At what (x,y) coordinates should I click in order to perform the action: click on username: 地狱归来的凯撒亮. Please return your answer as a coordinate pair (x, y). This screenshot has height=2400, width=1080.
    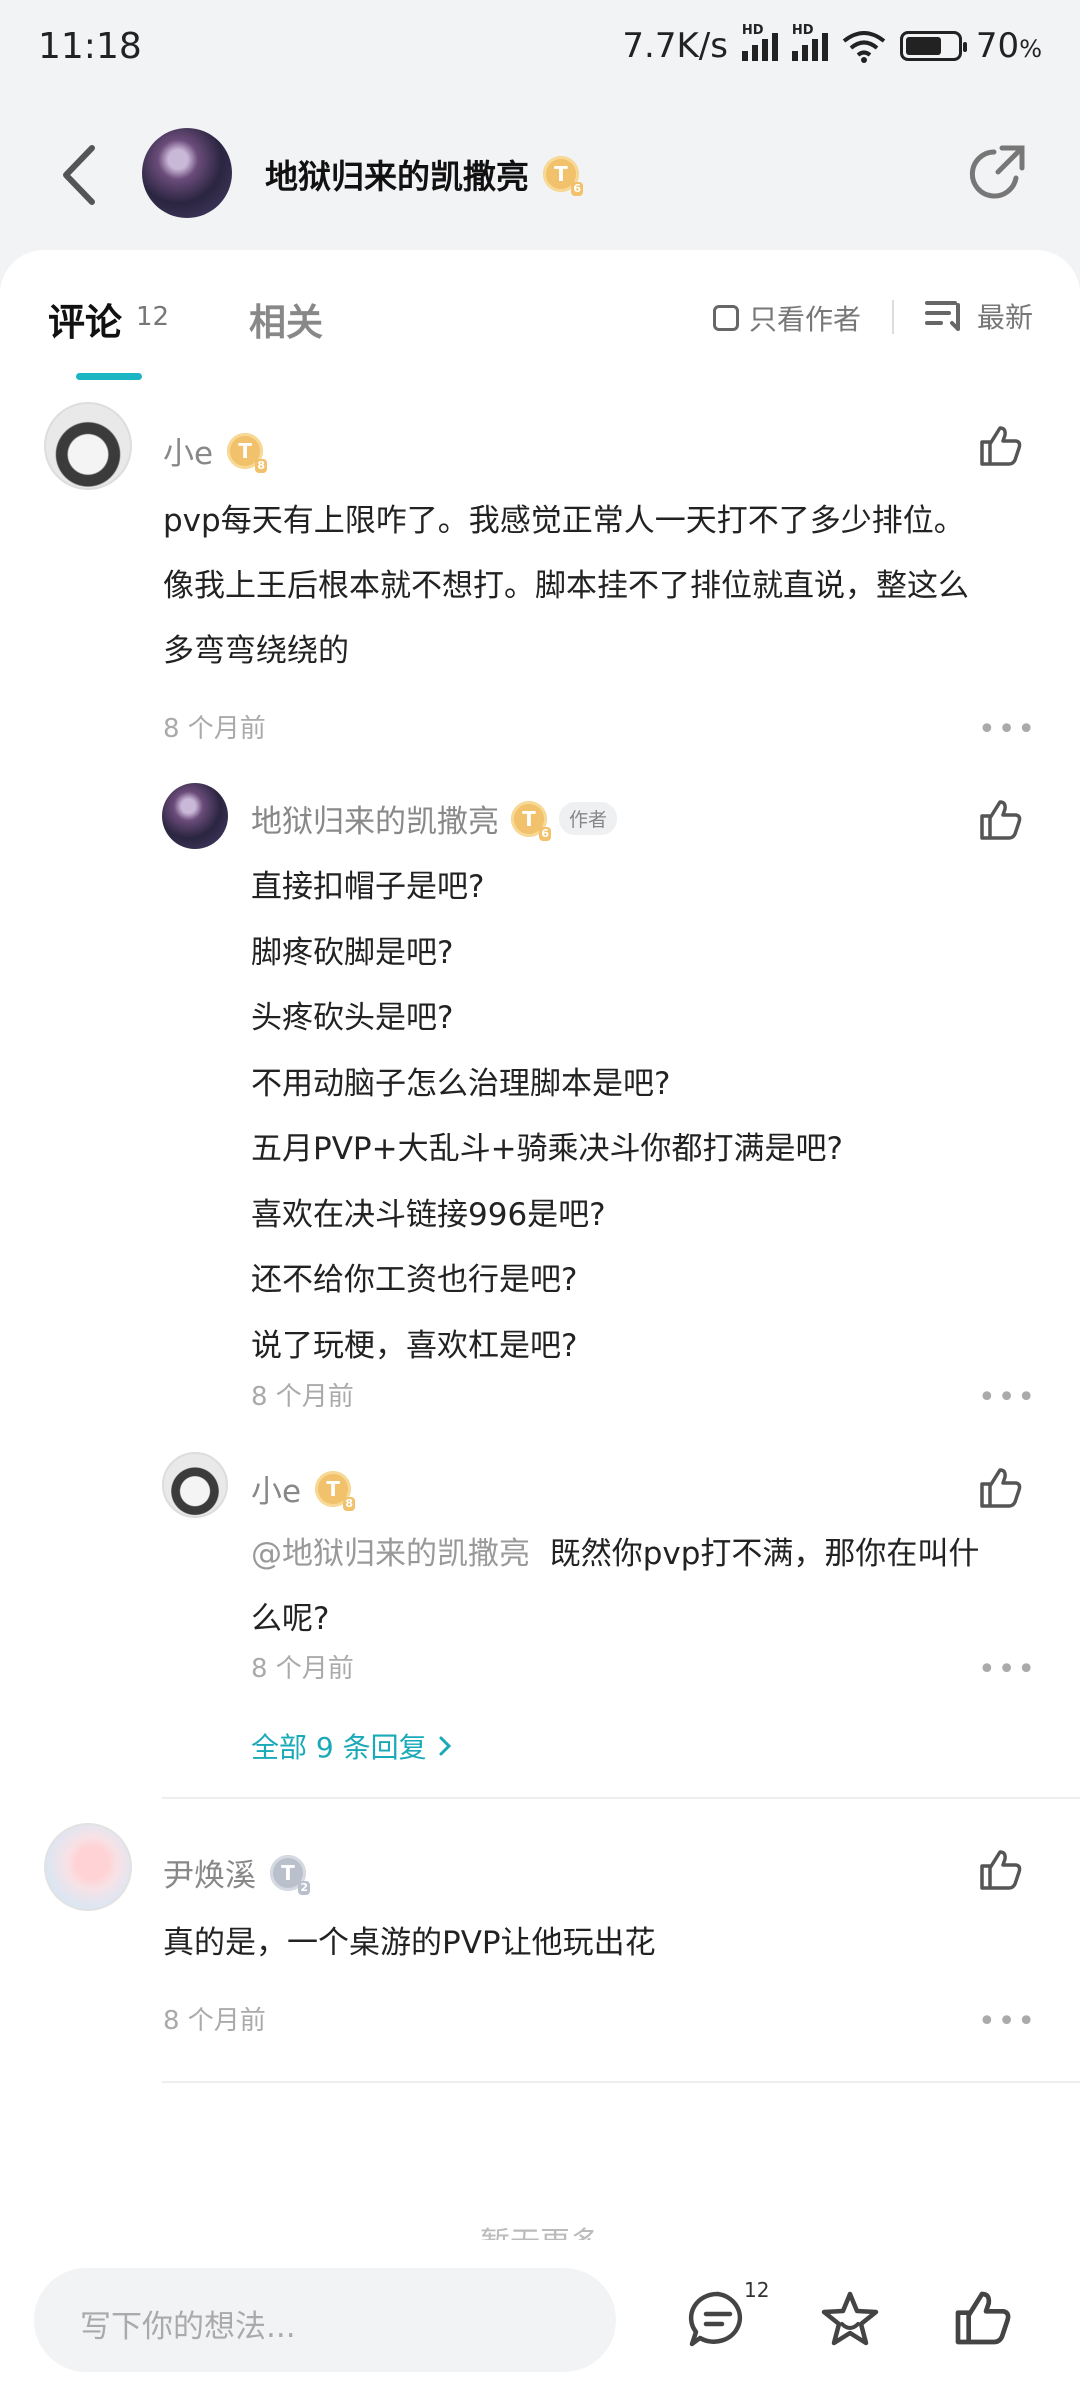
    Looking at the image, I should click on (375, 822).